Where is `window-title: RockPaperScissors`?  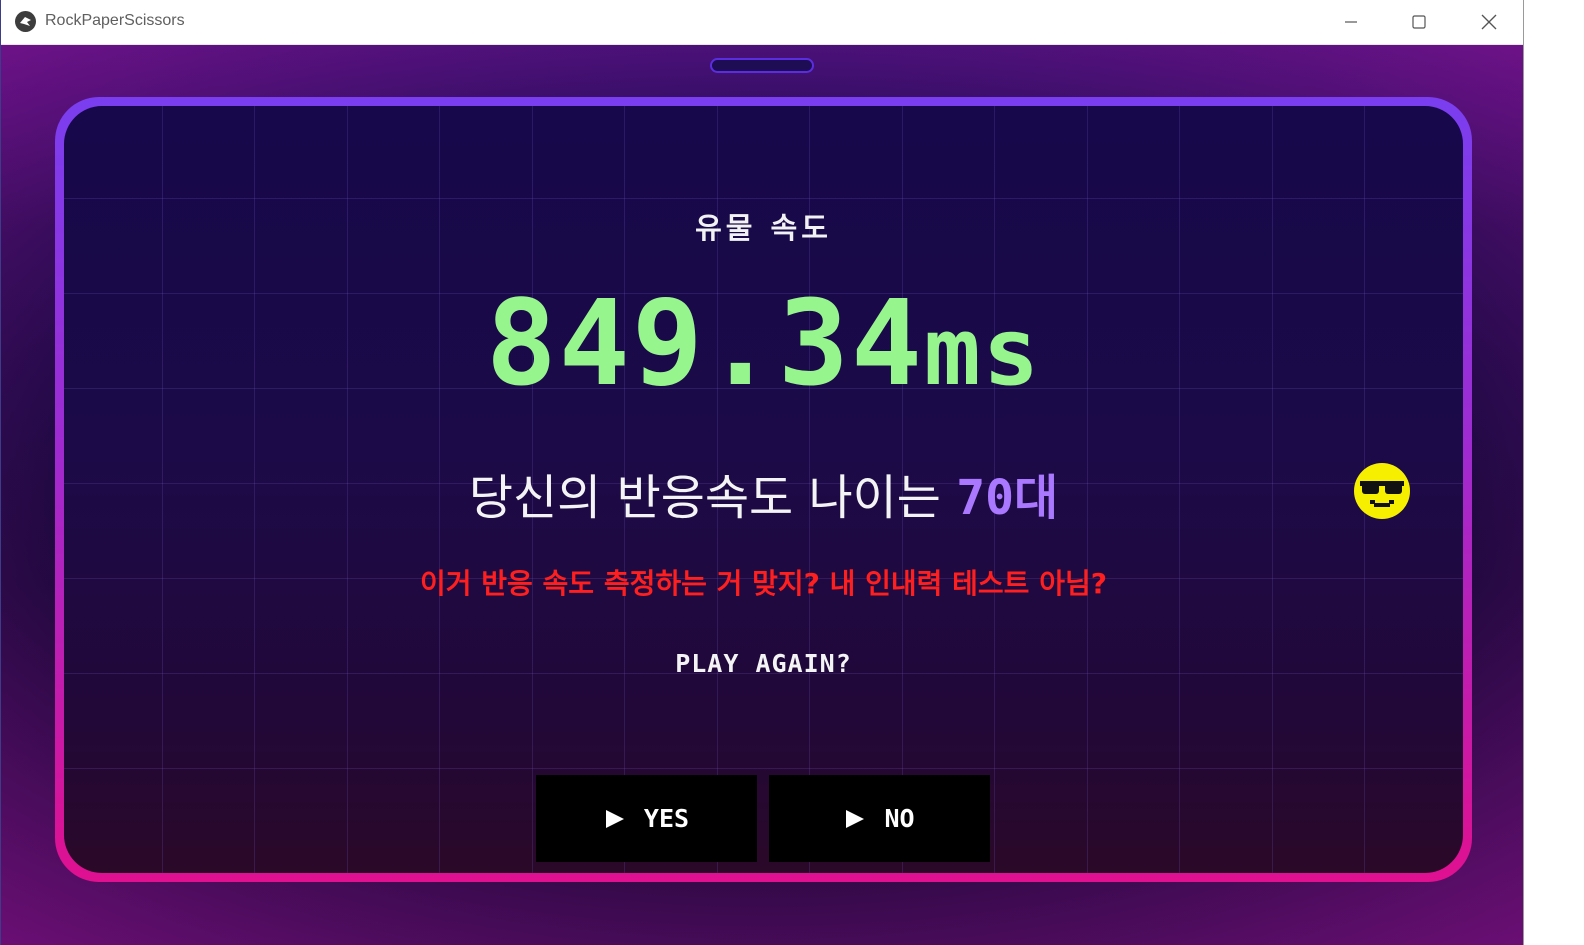
window-title: RockPaperScissors is located at coordinates (115, 20).